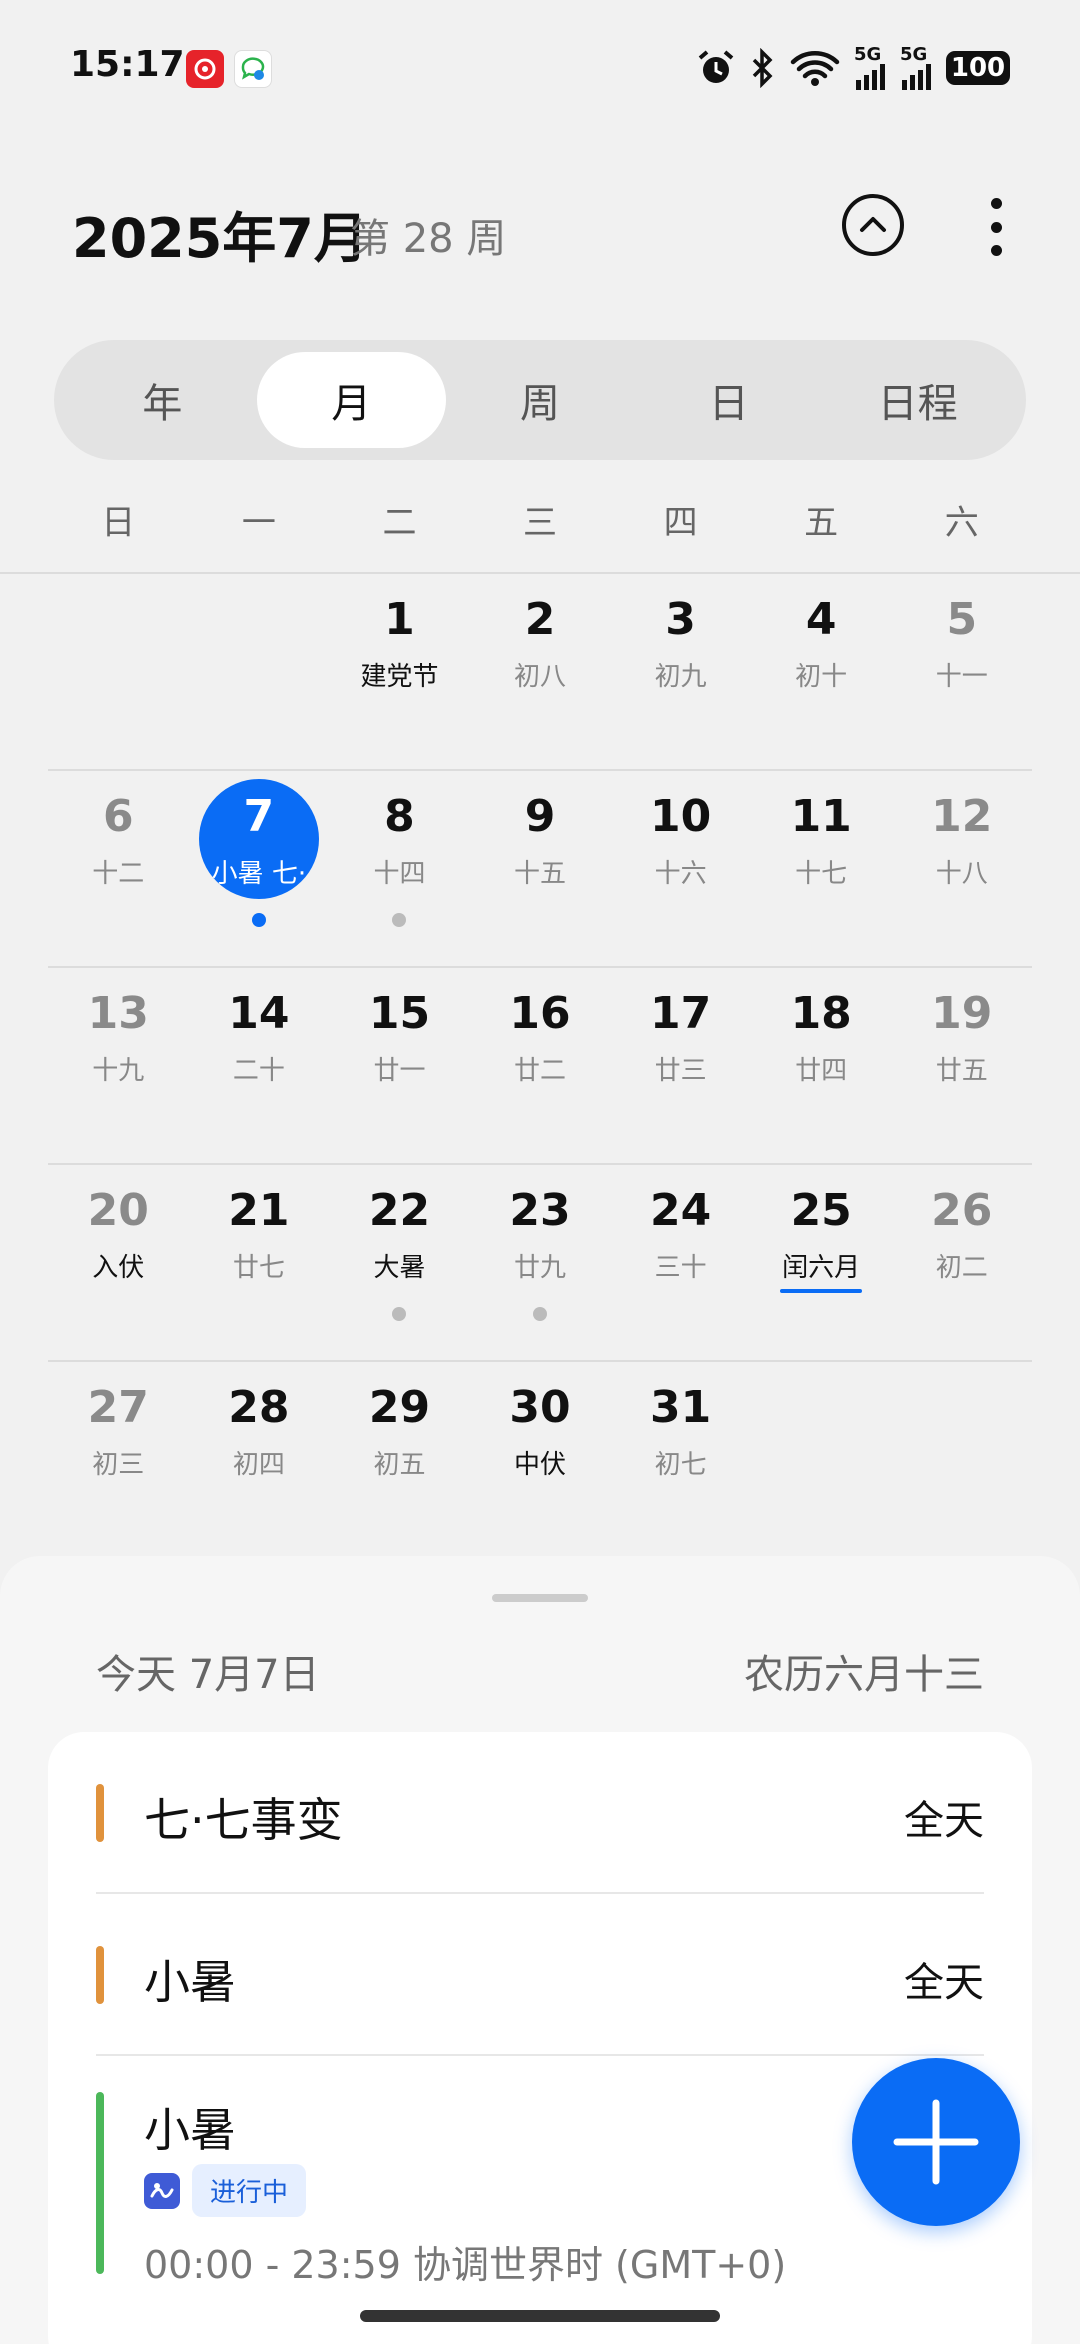  I want to click on day-number: 27, so click(118, 1407).